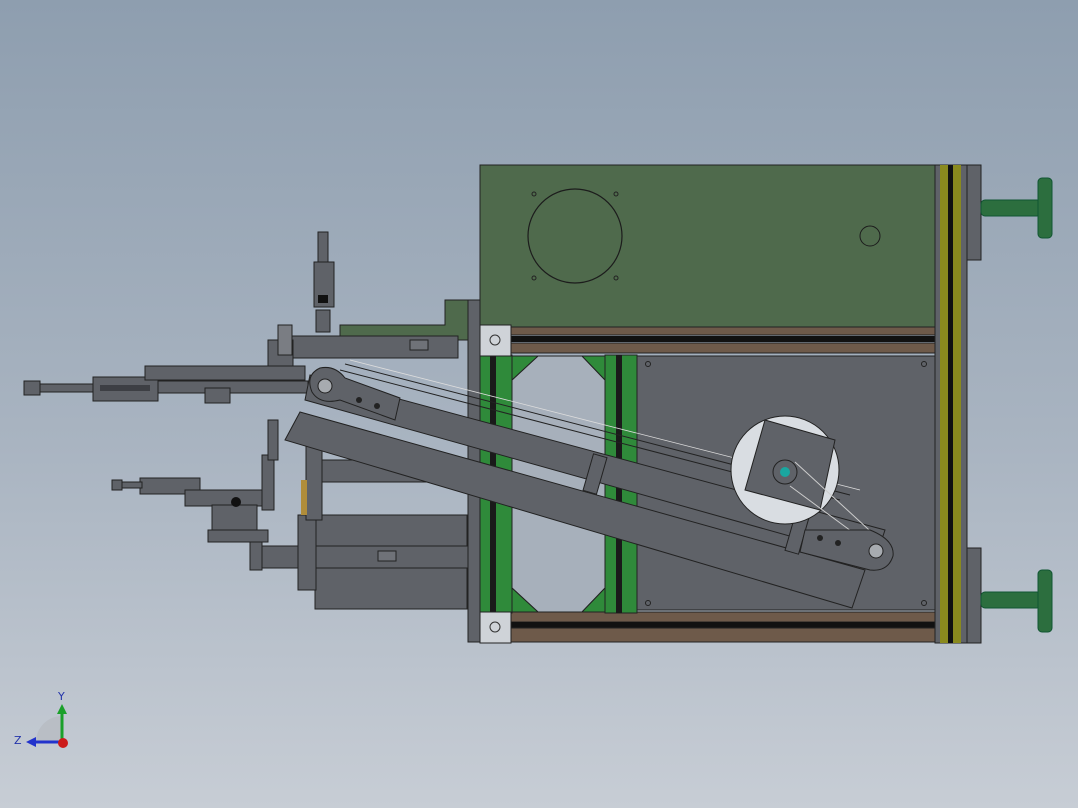 The height and width of the screenshot is (808, 1078). What do you see at coordinates (404, 320) in the screenshot?
I see `green-support-bracket` at bounding box center [404, 320].